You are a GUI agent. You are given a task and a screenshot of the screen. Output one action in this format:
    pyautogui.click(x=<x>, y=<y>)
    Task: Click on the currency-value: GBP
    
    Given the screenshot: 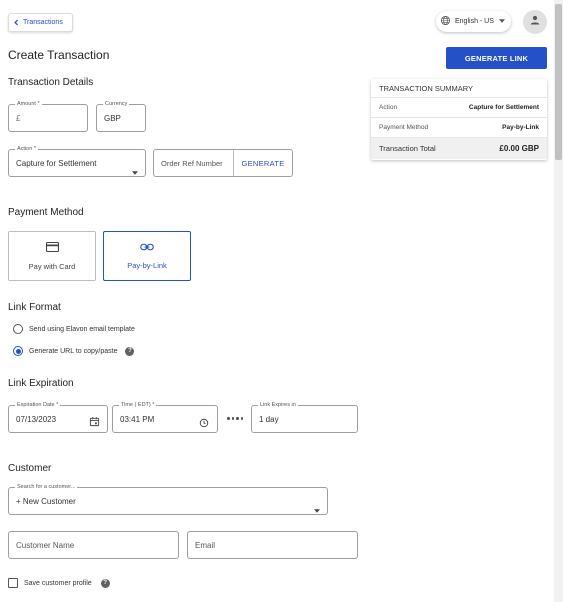 What is the action you would take?
    pyautogui.click(x=112, y=118)
    